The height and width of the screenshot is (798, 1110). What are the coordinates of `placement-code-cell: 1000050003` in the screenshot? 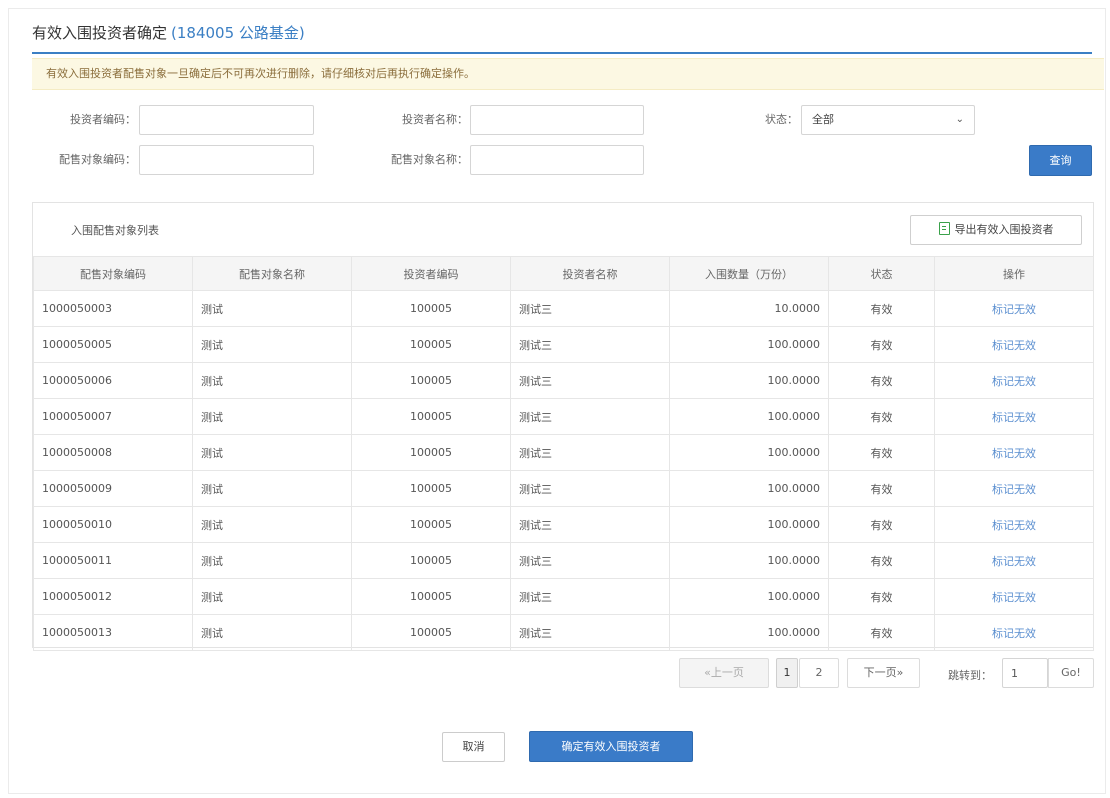 It's located at (113, 308).